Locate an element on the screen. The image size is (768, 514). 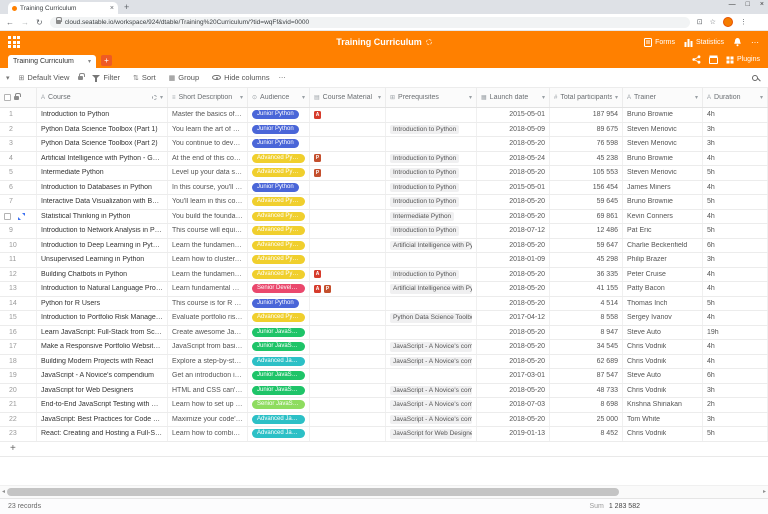
add-row-button: + is located at coordinates (384, 449).